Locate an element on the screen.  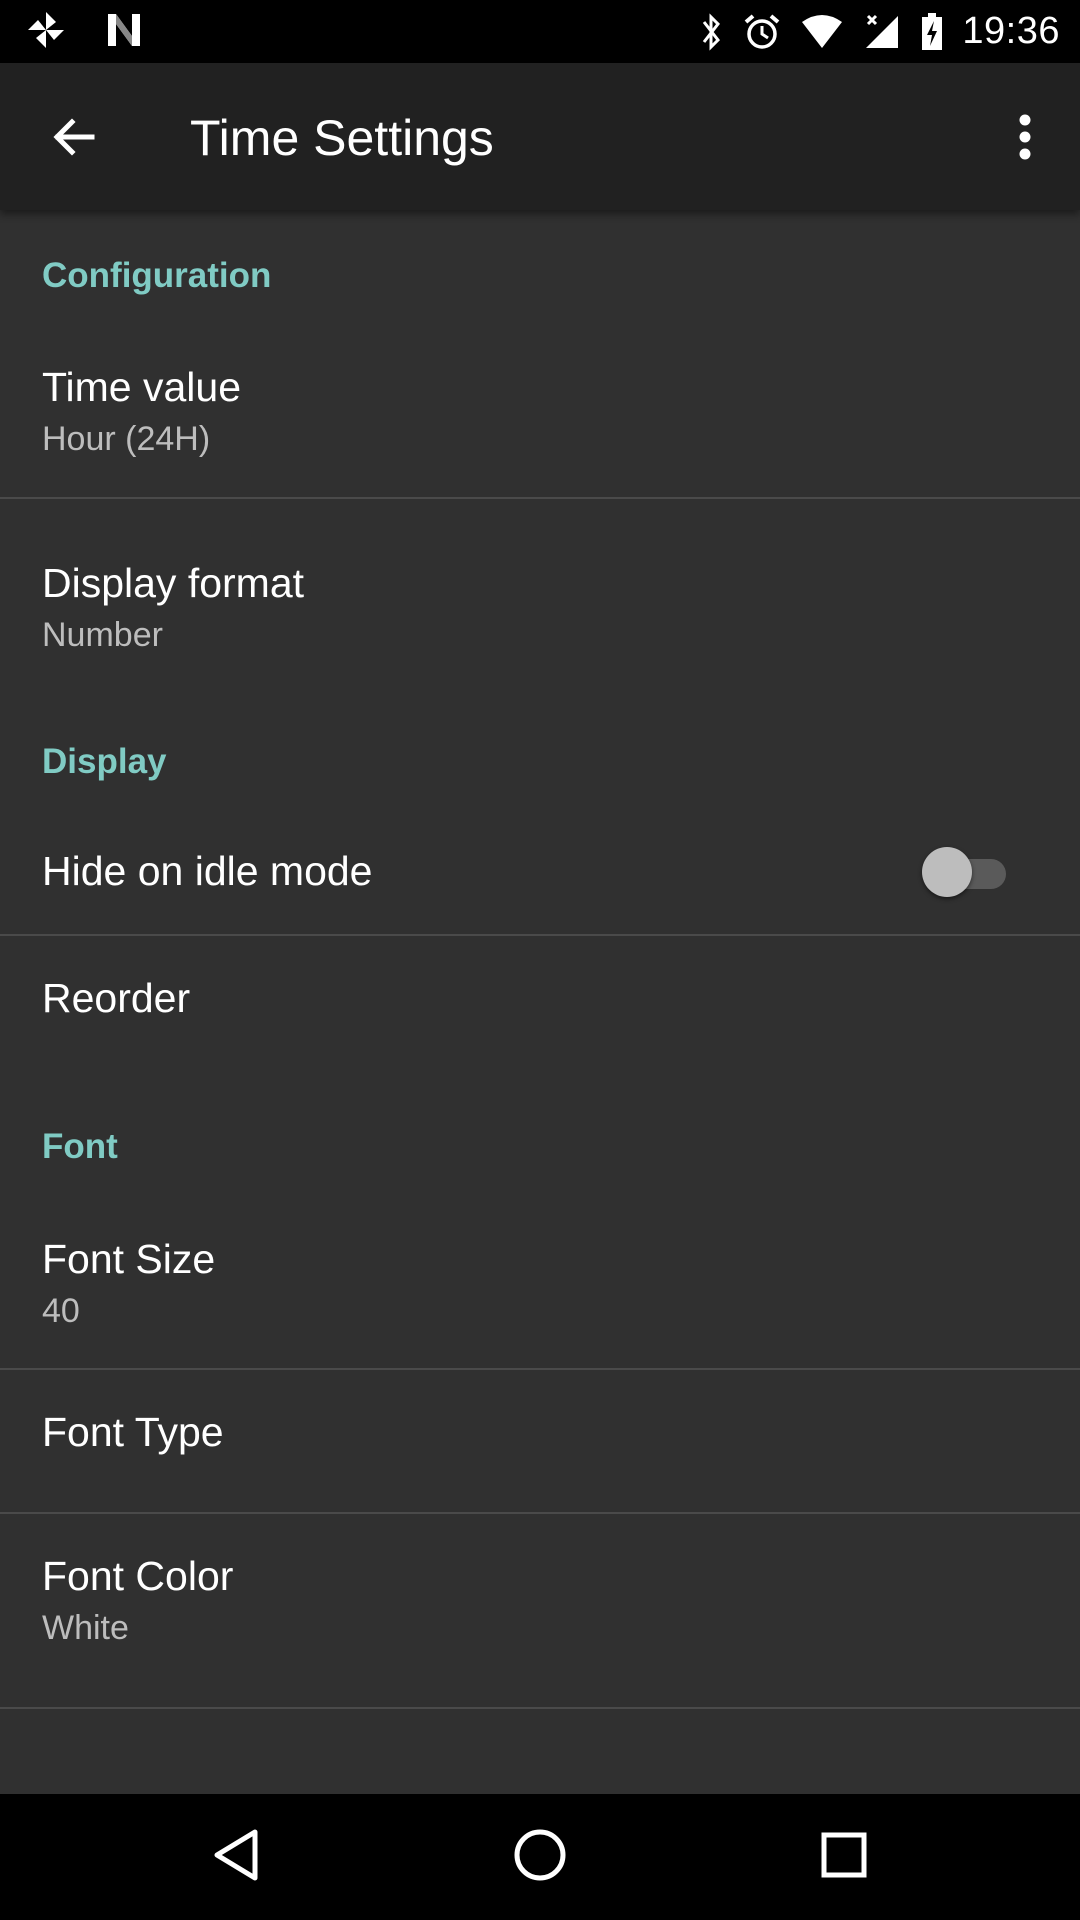
n-icon is located at coordinates (124, 30).